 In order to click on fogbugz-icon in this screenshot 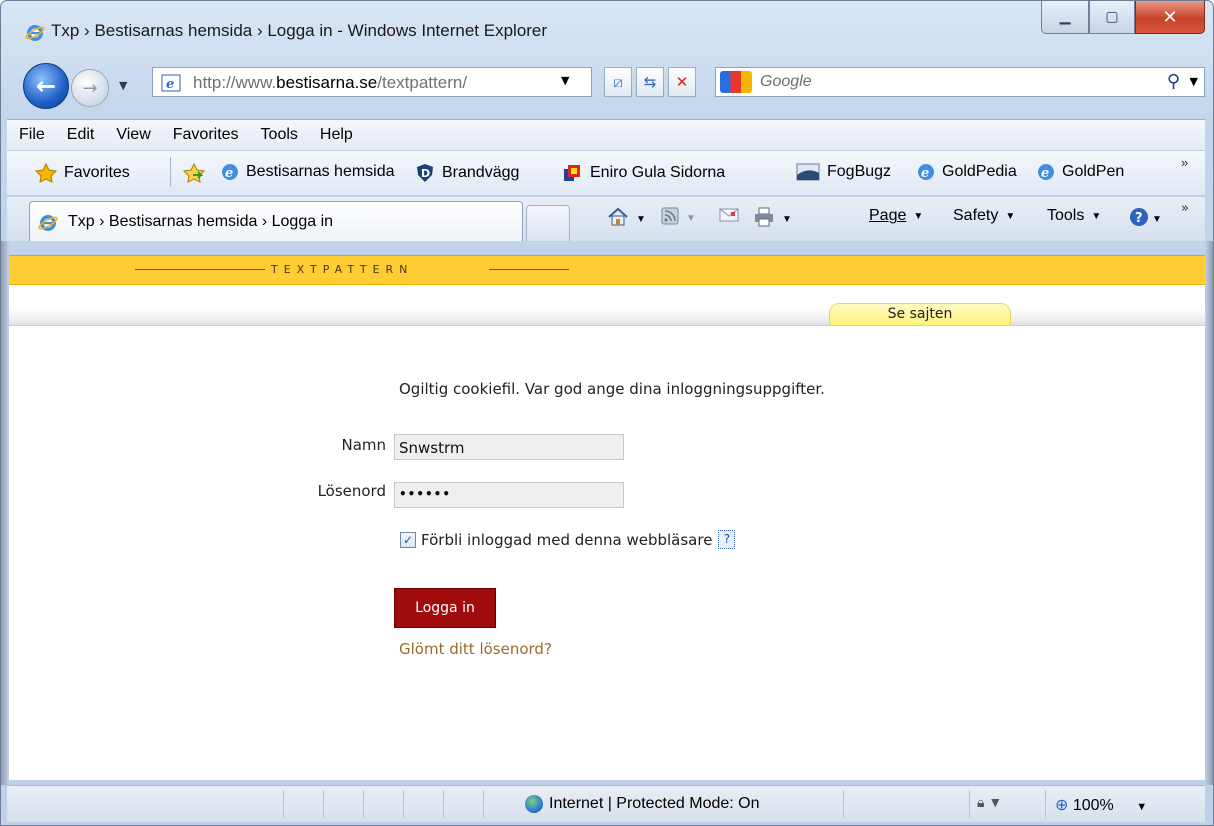, I will do `click(808, 172)`.